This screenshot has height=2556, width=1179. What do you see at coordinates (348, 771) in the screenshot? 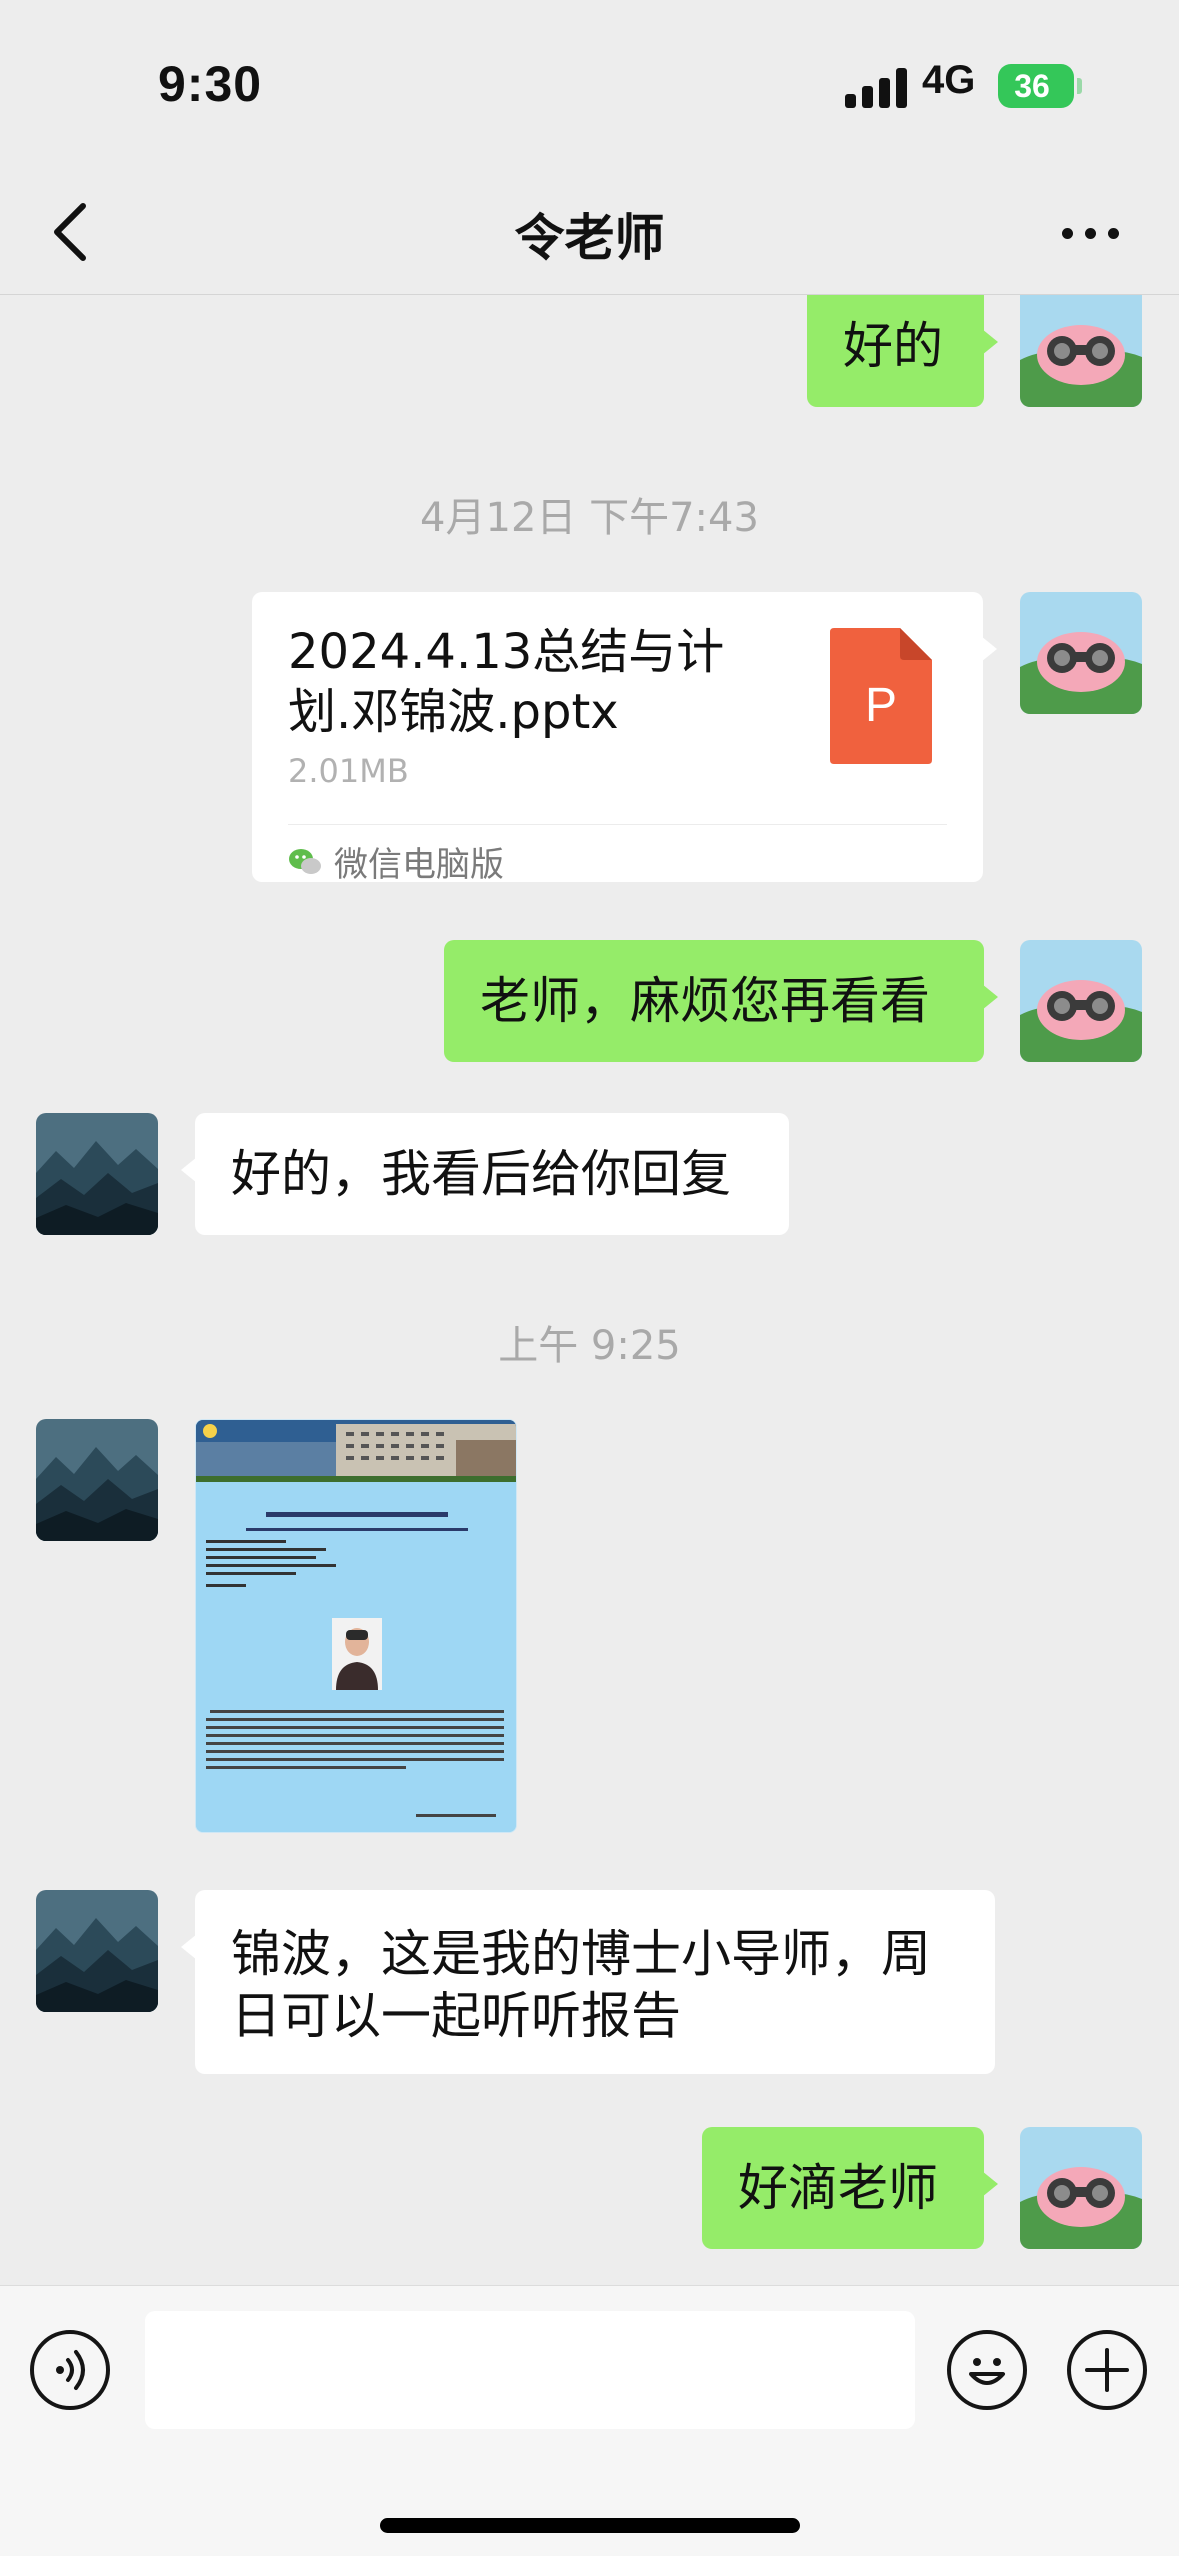
I see `file-size: 2.01MB` at bounding box center [348, 771].